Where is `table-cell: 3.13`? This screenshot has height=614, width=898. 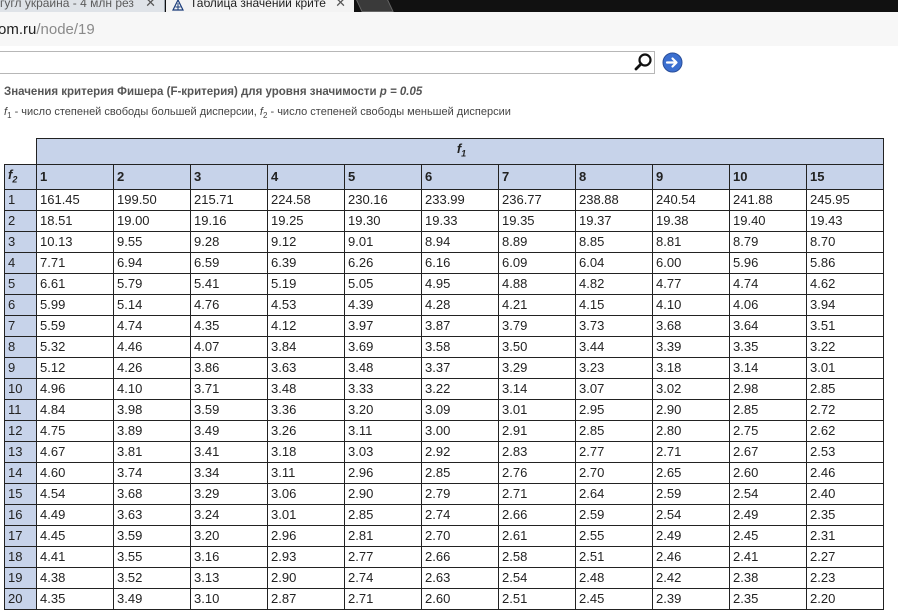 table-cell: 3.13 is located at coordinates (229, 578).